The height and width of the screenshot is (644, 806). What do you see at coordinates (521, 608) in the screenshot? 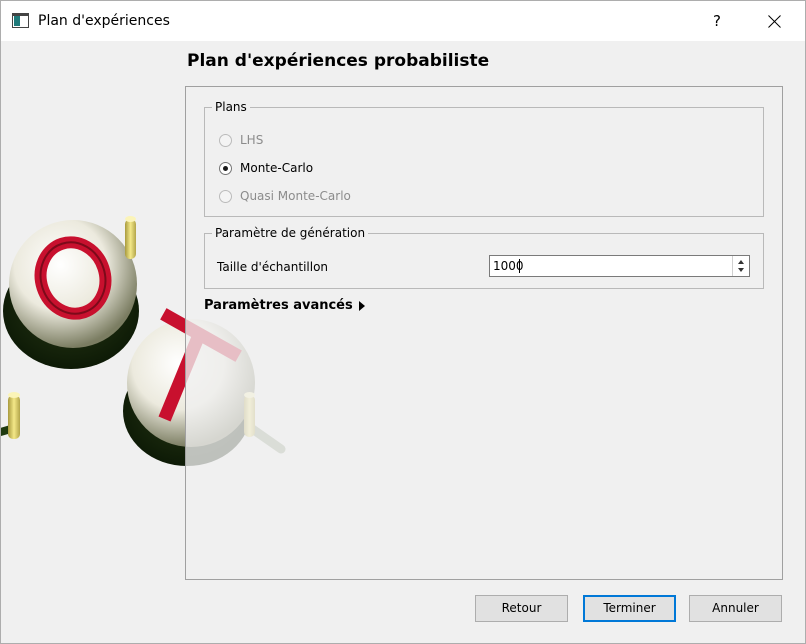
I see `back-button: Retour` at bounding box center [521, 608].